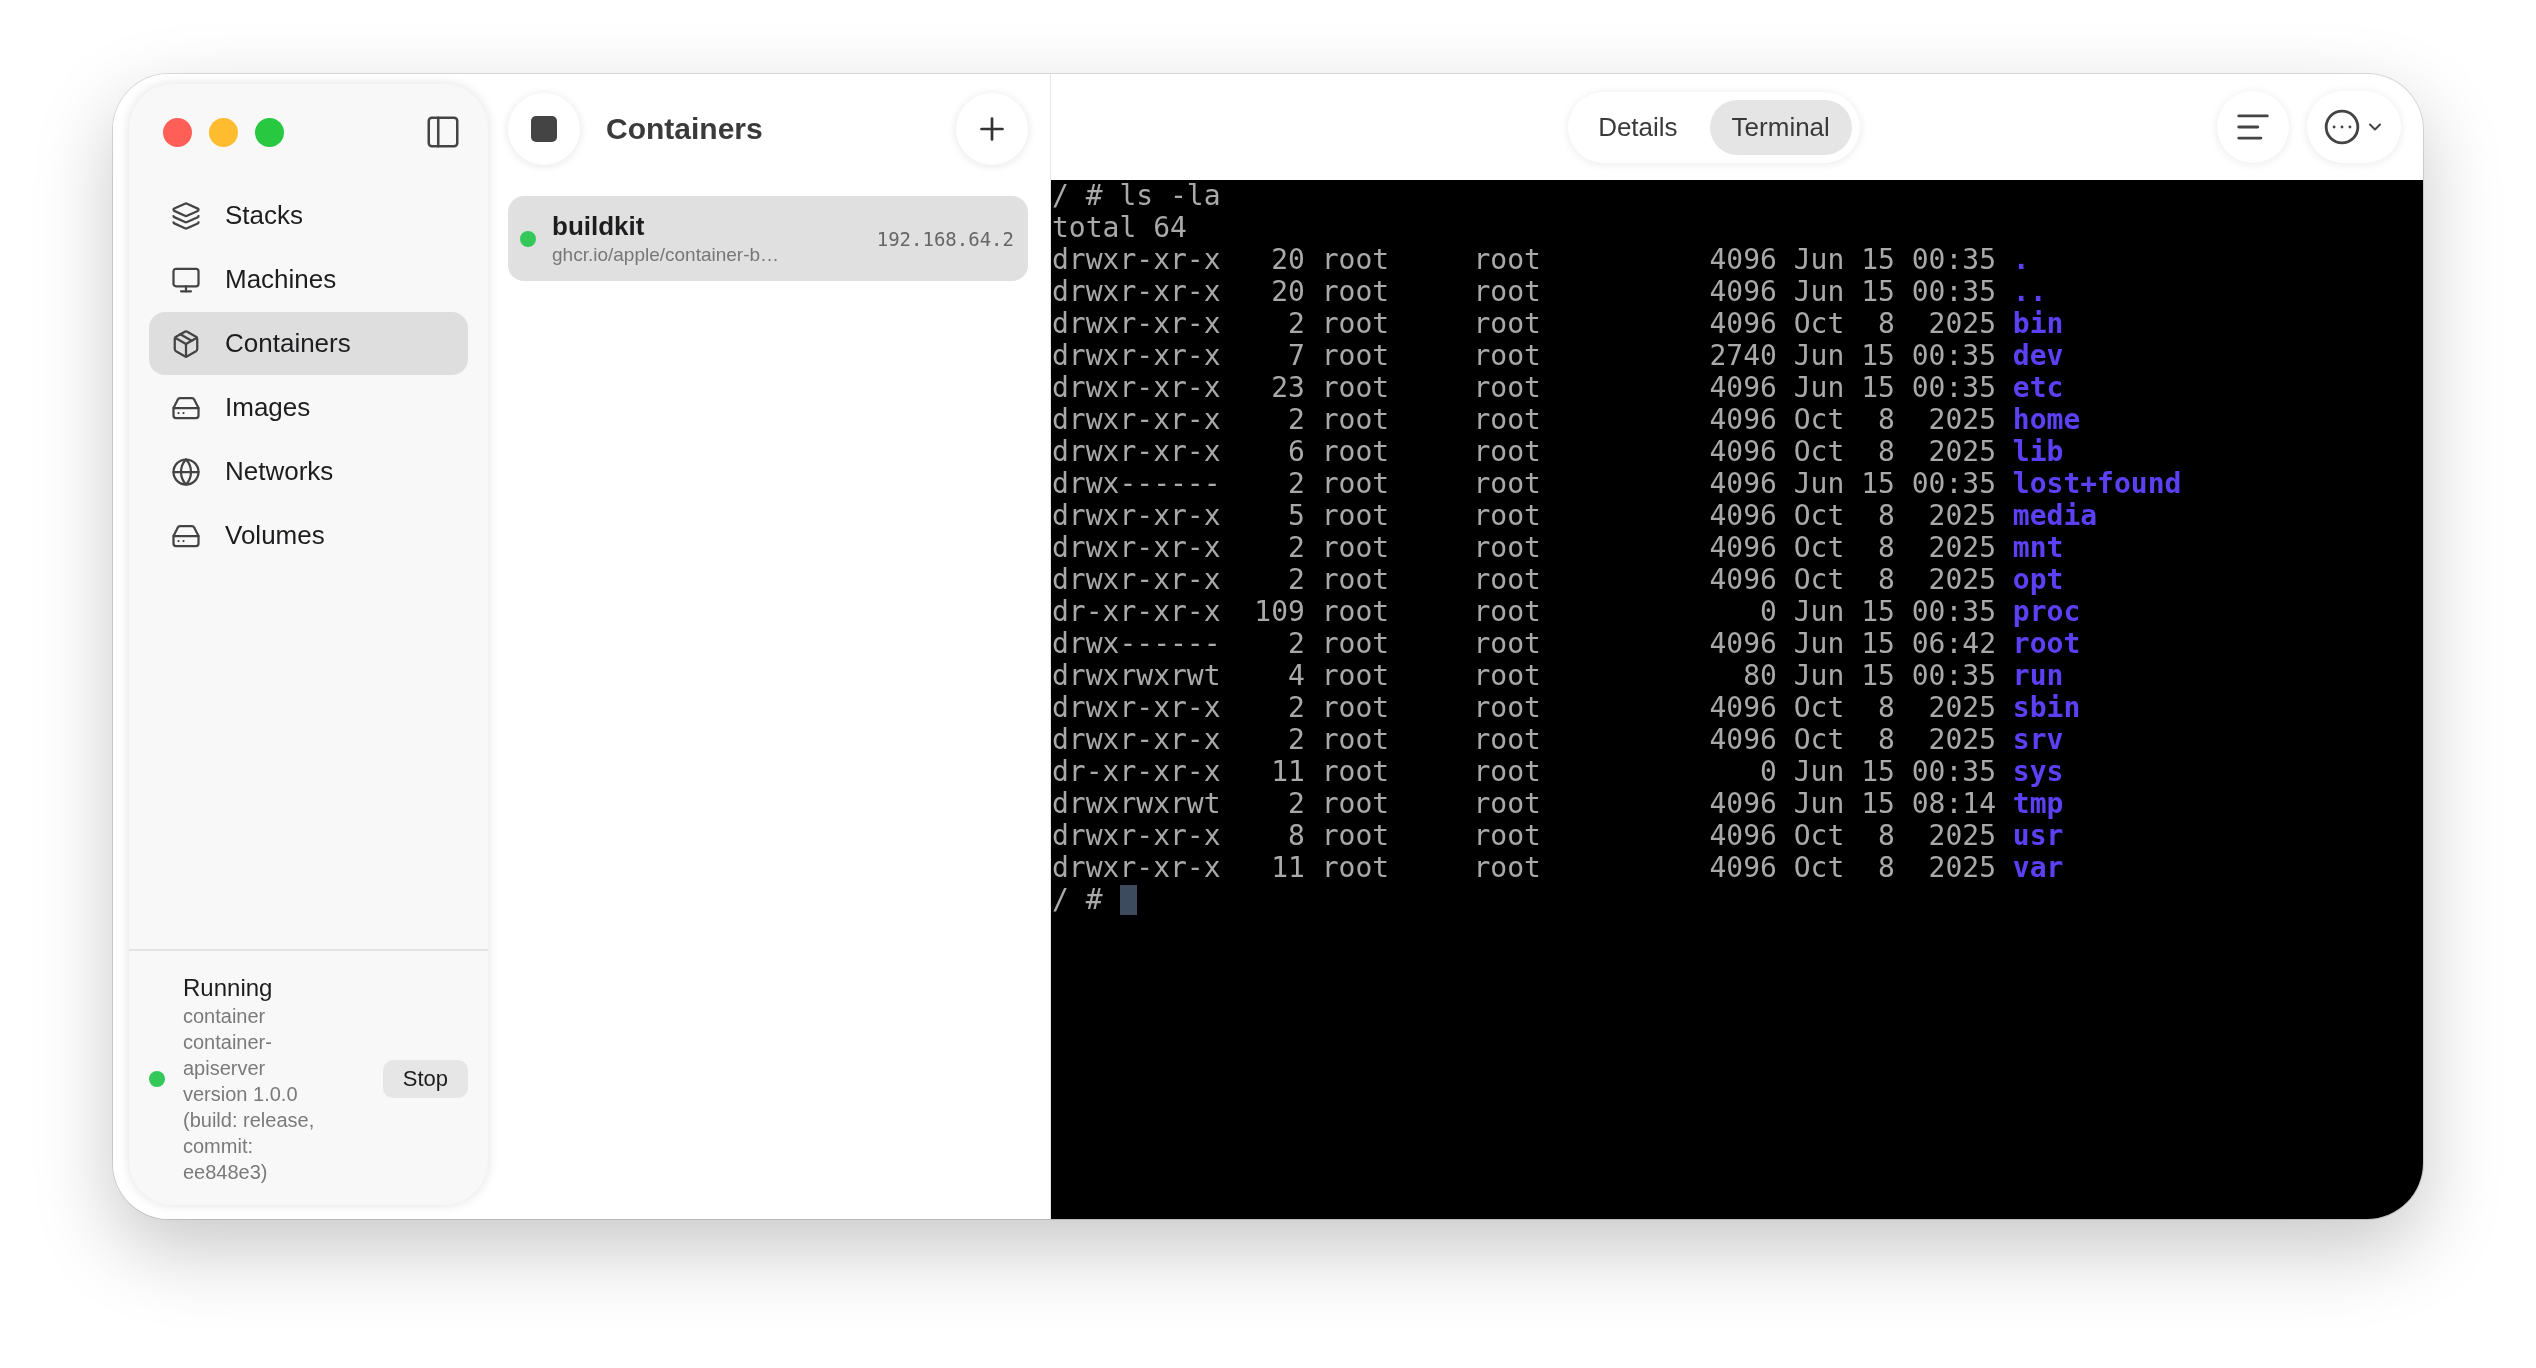  What do you see at coordinates (1077, 900) in the screenshot?
I see `terminal-prompt: / #` at bounding box center [1077, 900].